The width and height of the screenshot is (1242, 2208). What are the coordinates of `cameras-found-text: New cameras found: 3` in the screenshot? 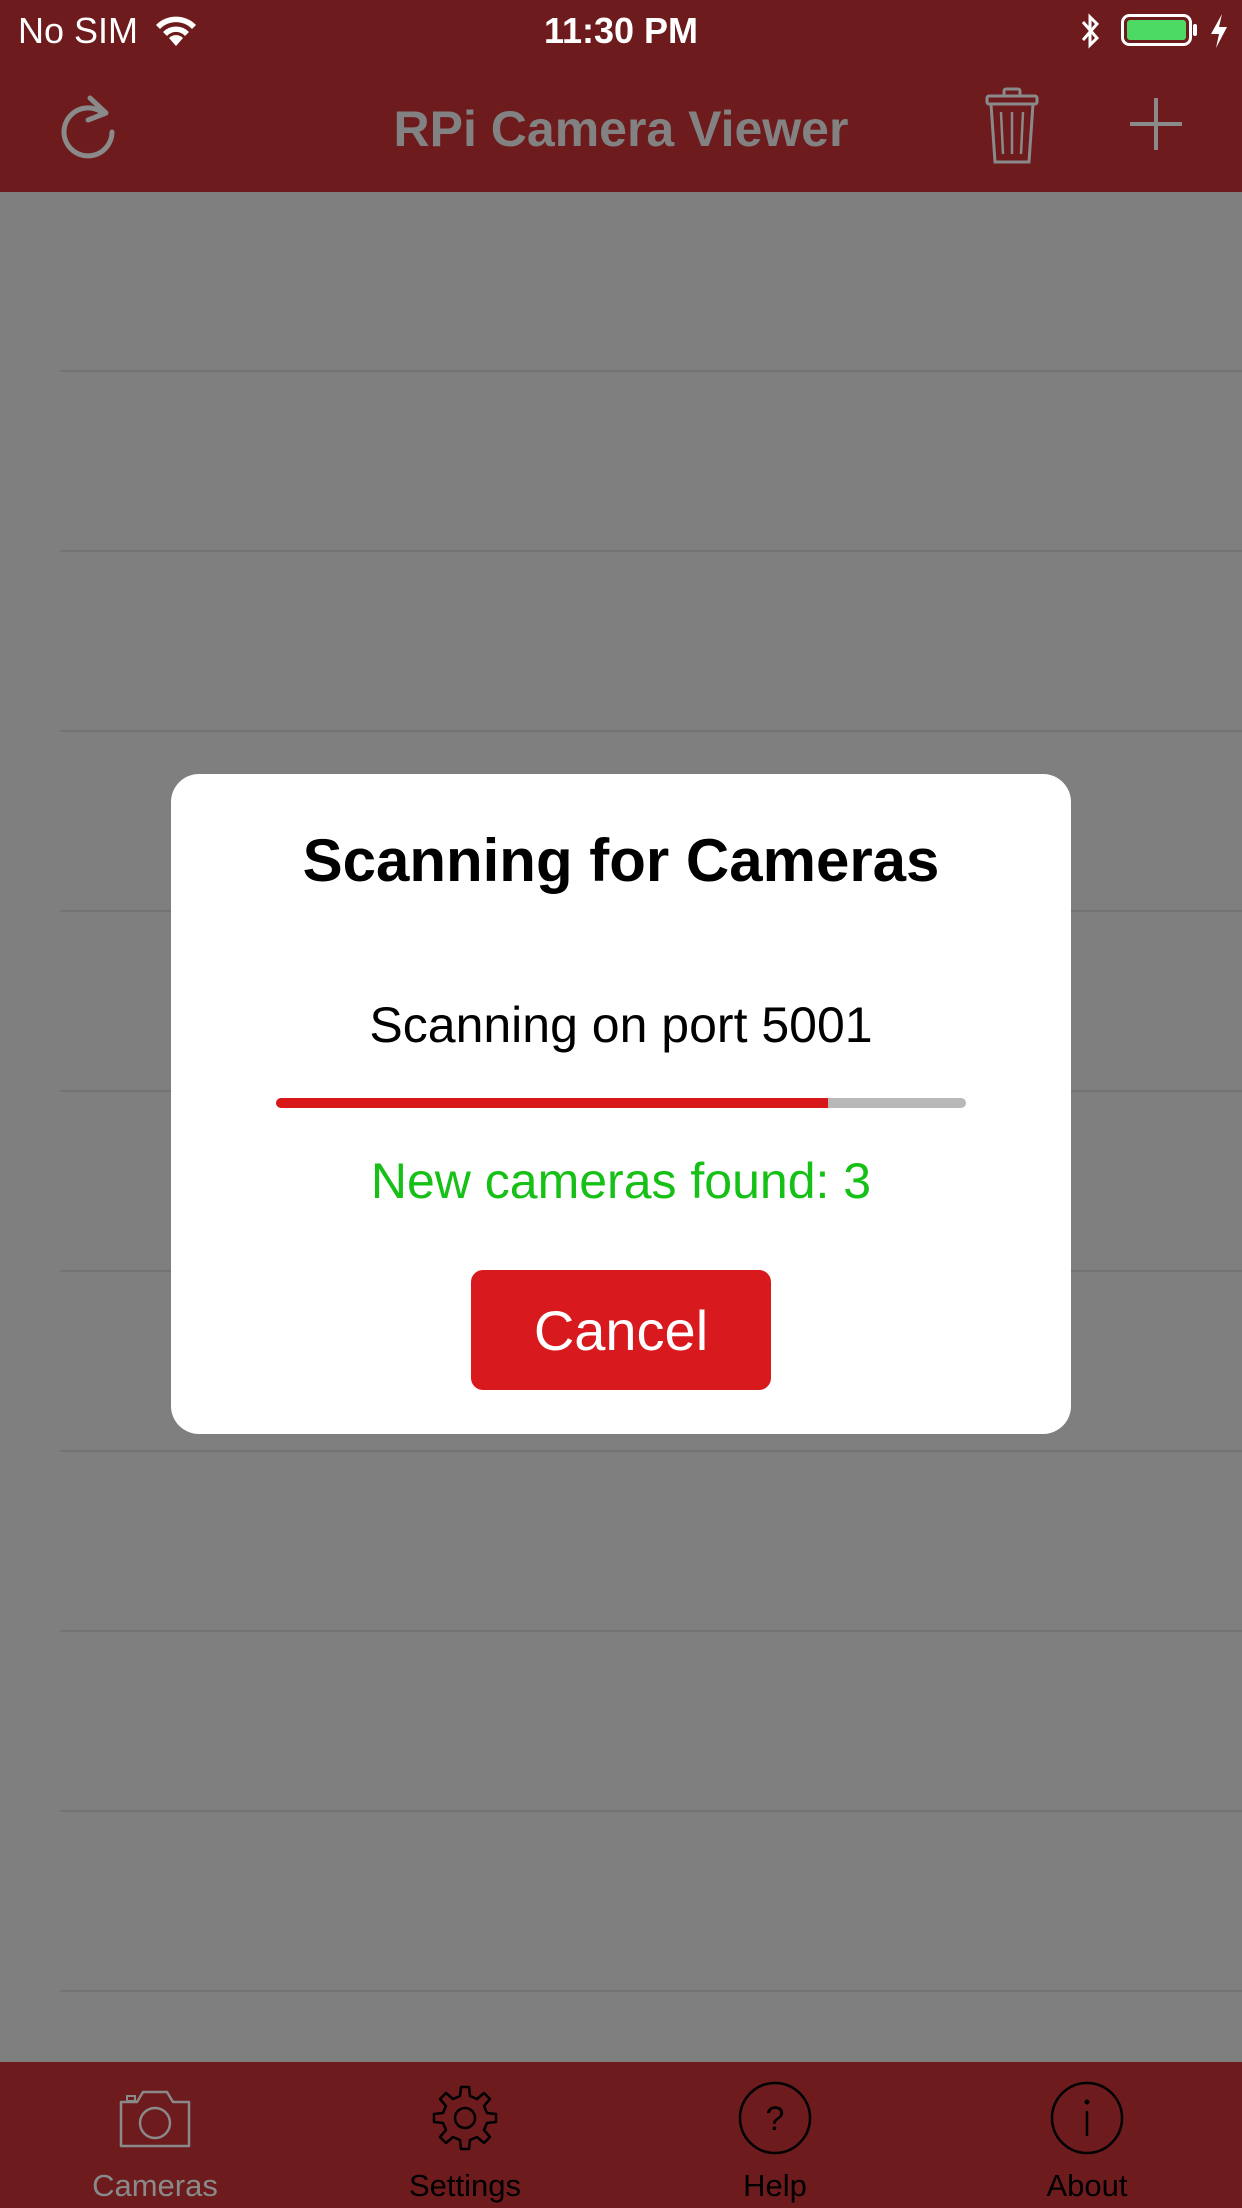 It's located at (621, 1181).